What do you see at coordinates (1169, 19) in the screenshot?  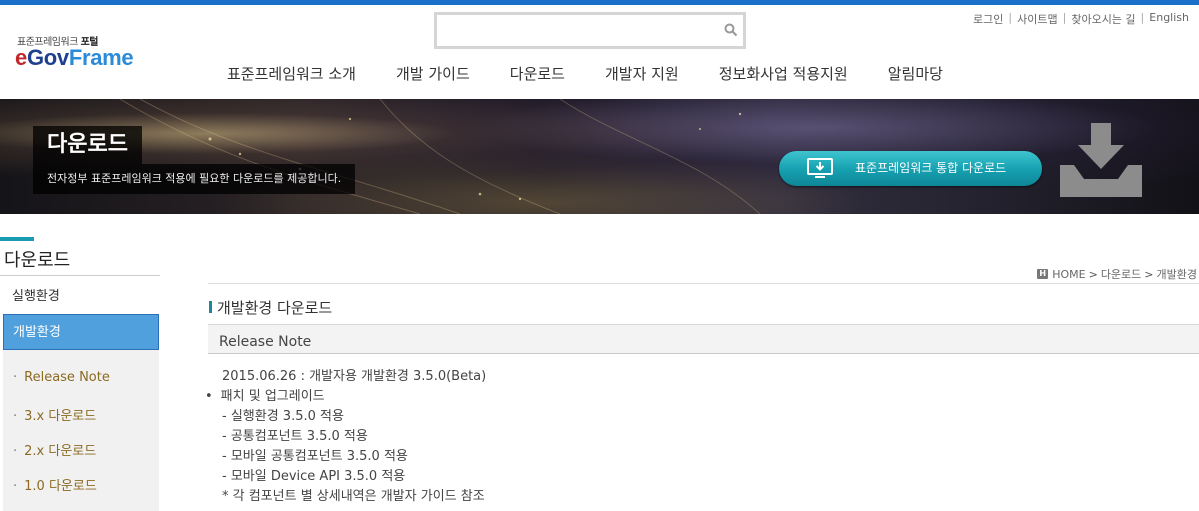 I see `english-link: English` at bounding box center [1169, 19].